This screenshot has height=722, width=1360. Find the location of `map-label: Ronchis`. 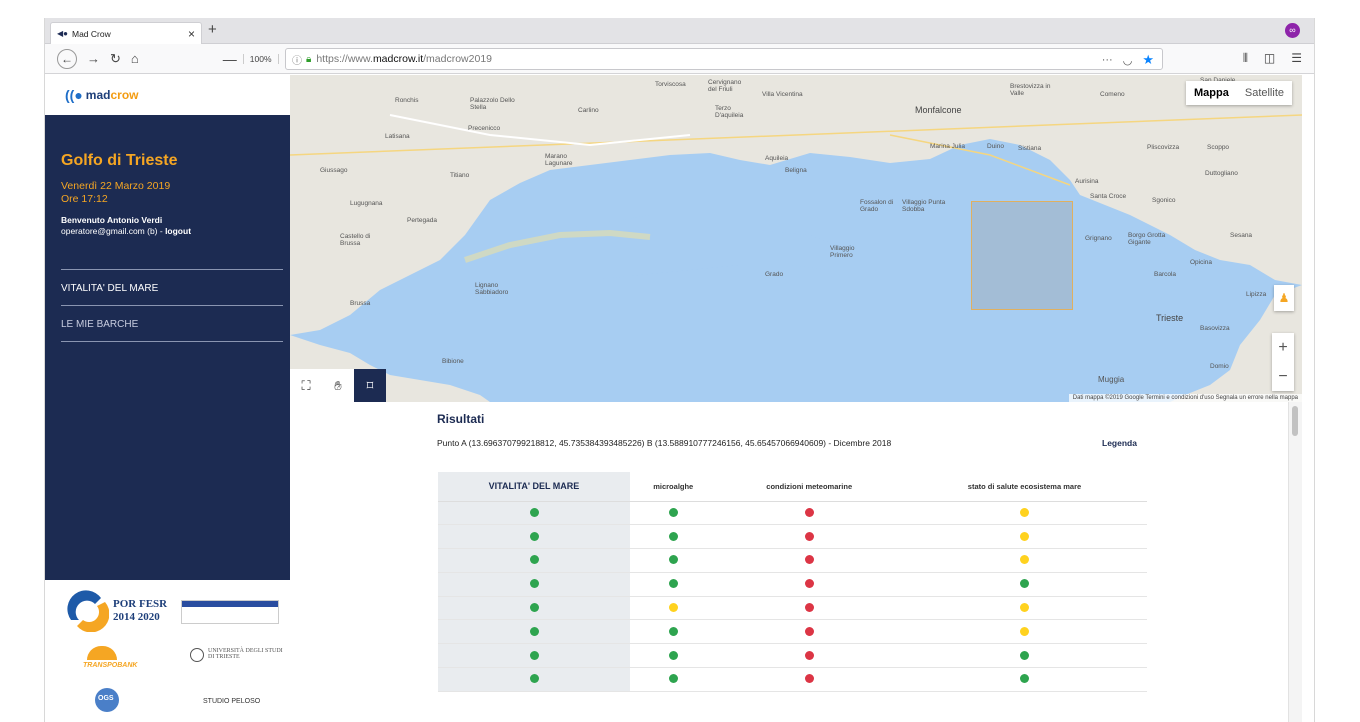

map-label: Ronchis is located at coordinates (407, 100).